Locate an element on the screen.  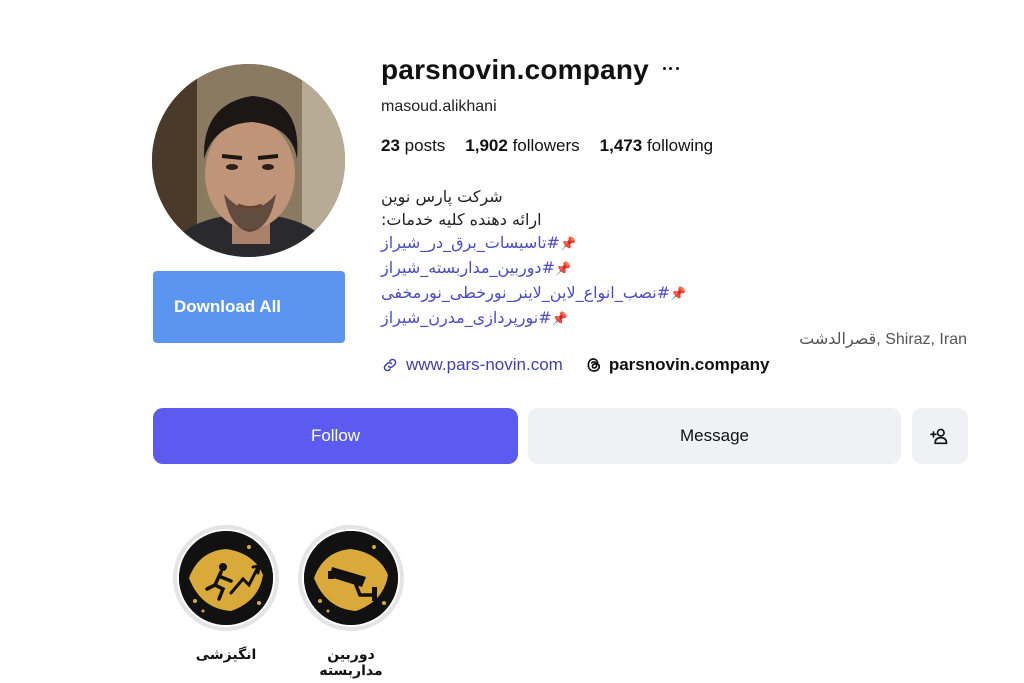
following-stat: 1,473 following is located at coordinates (656, 146).